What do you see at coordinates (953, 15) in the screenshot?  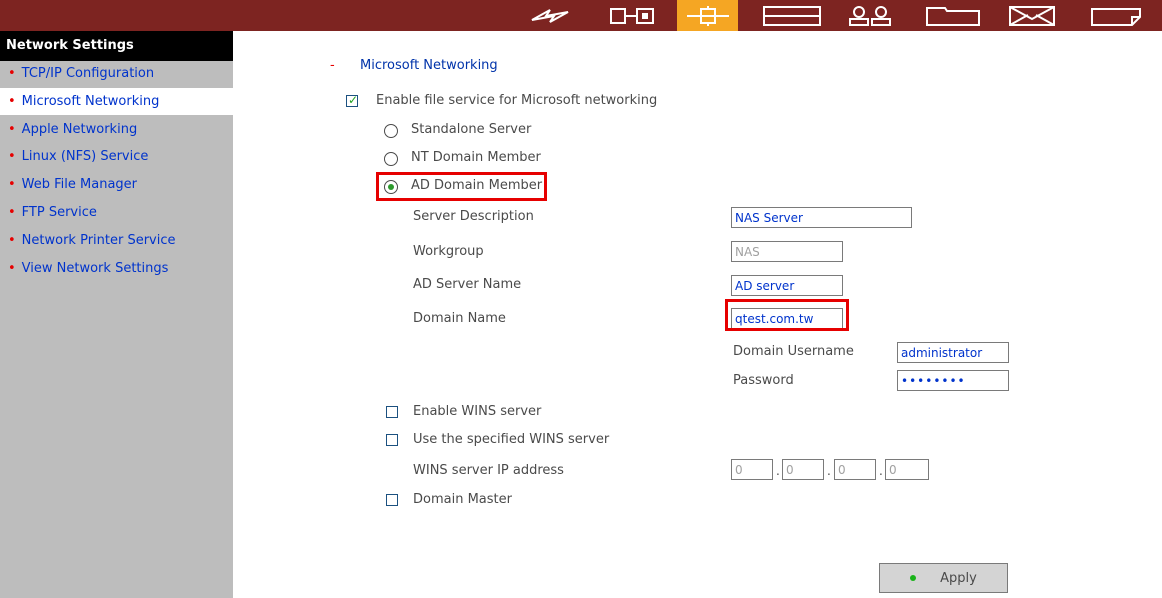 I see `share-icon` at bounding box center [953, 15].